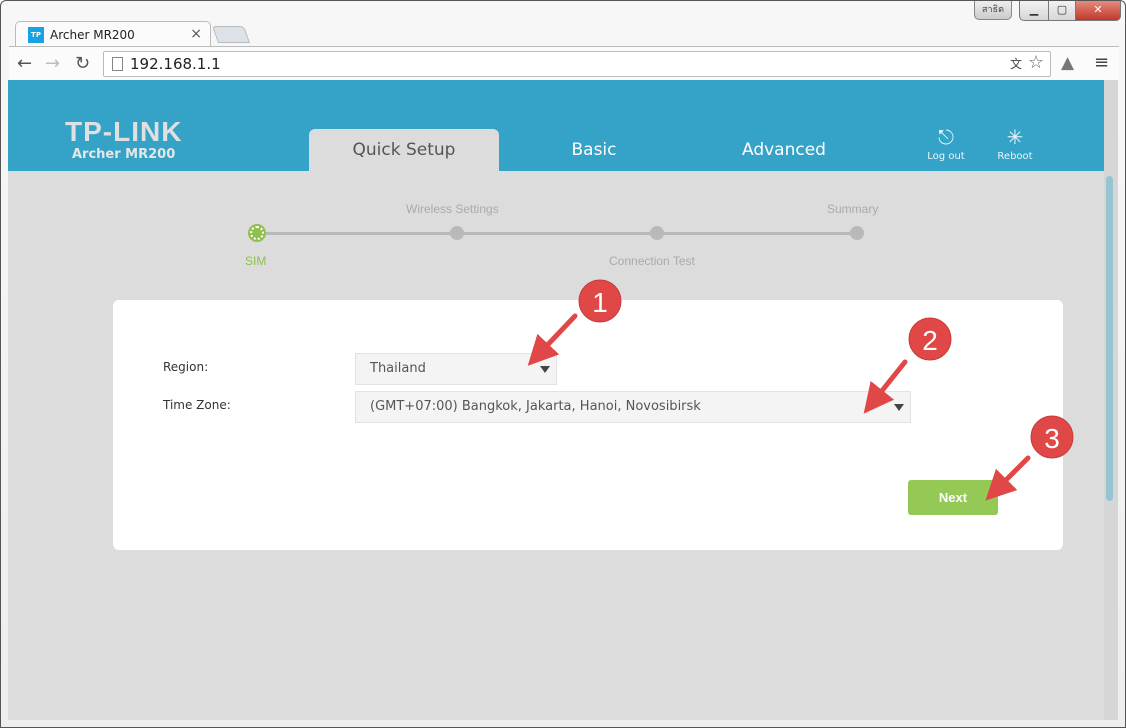  I want to click on region-select: Thailand, so click(456, 369).